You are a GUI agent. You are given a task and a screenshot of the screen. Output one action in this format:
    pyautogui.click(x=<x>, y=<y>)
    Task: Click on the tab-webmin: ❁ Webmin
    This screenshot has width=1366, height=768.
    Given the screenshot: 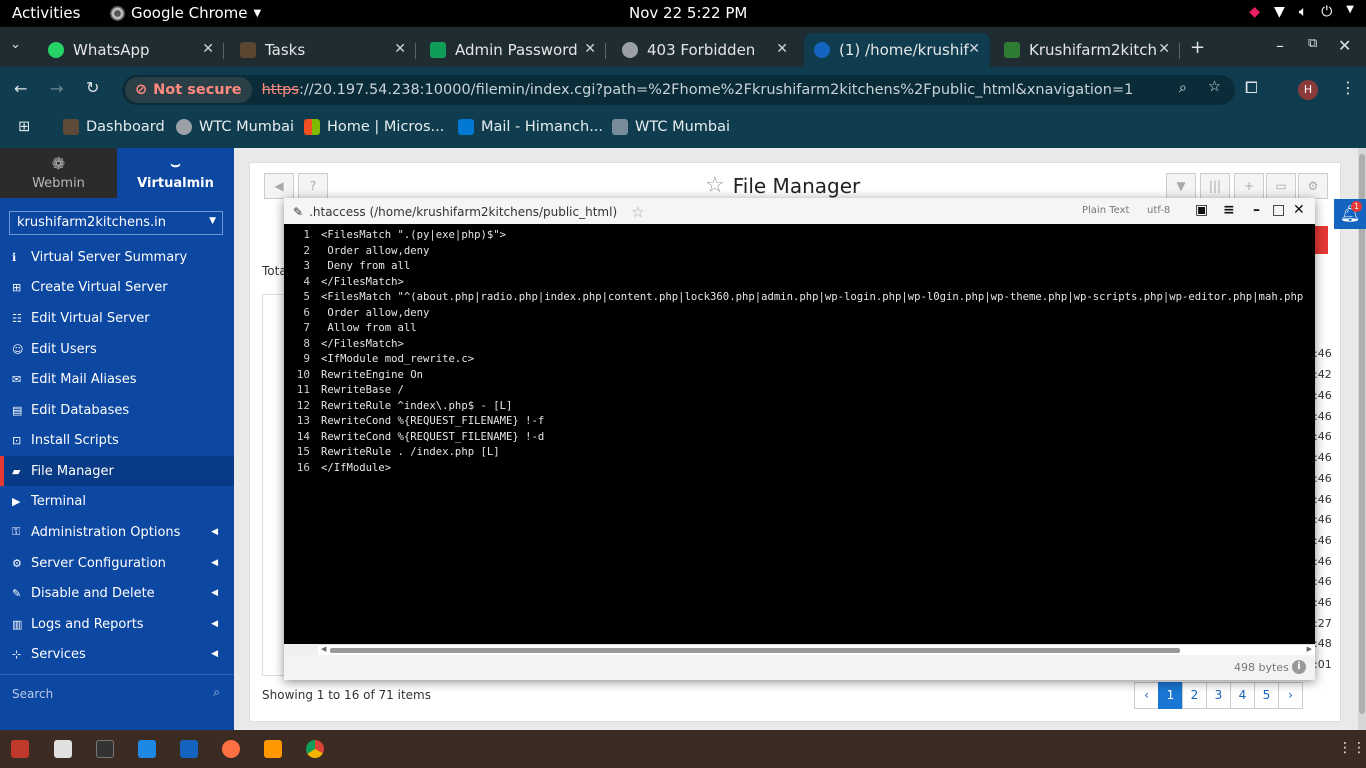 What is the action you would take?
    pyautogui.click(x=58, y=173)
    